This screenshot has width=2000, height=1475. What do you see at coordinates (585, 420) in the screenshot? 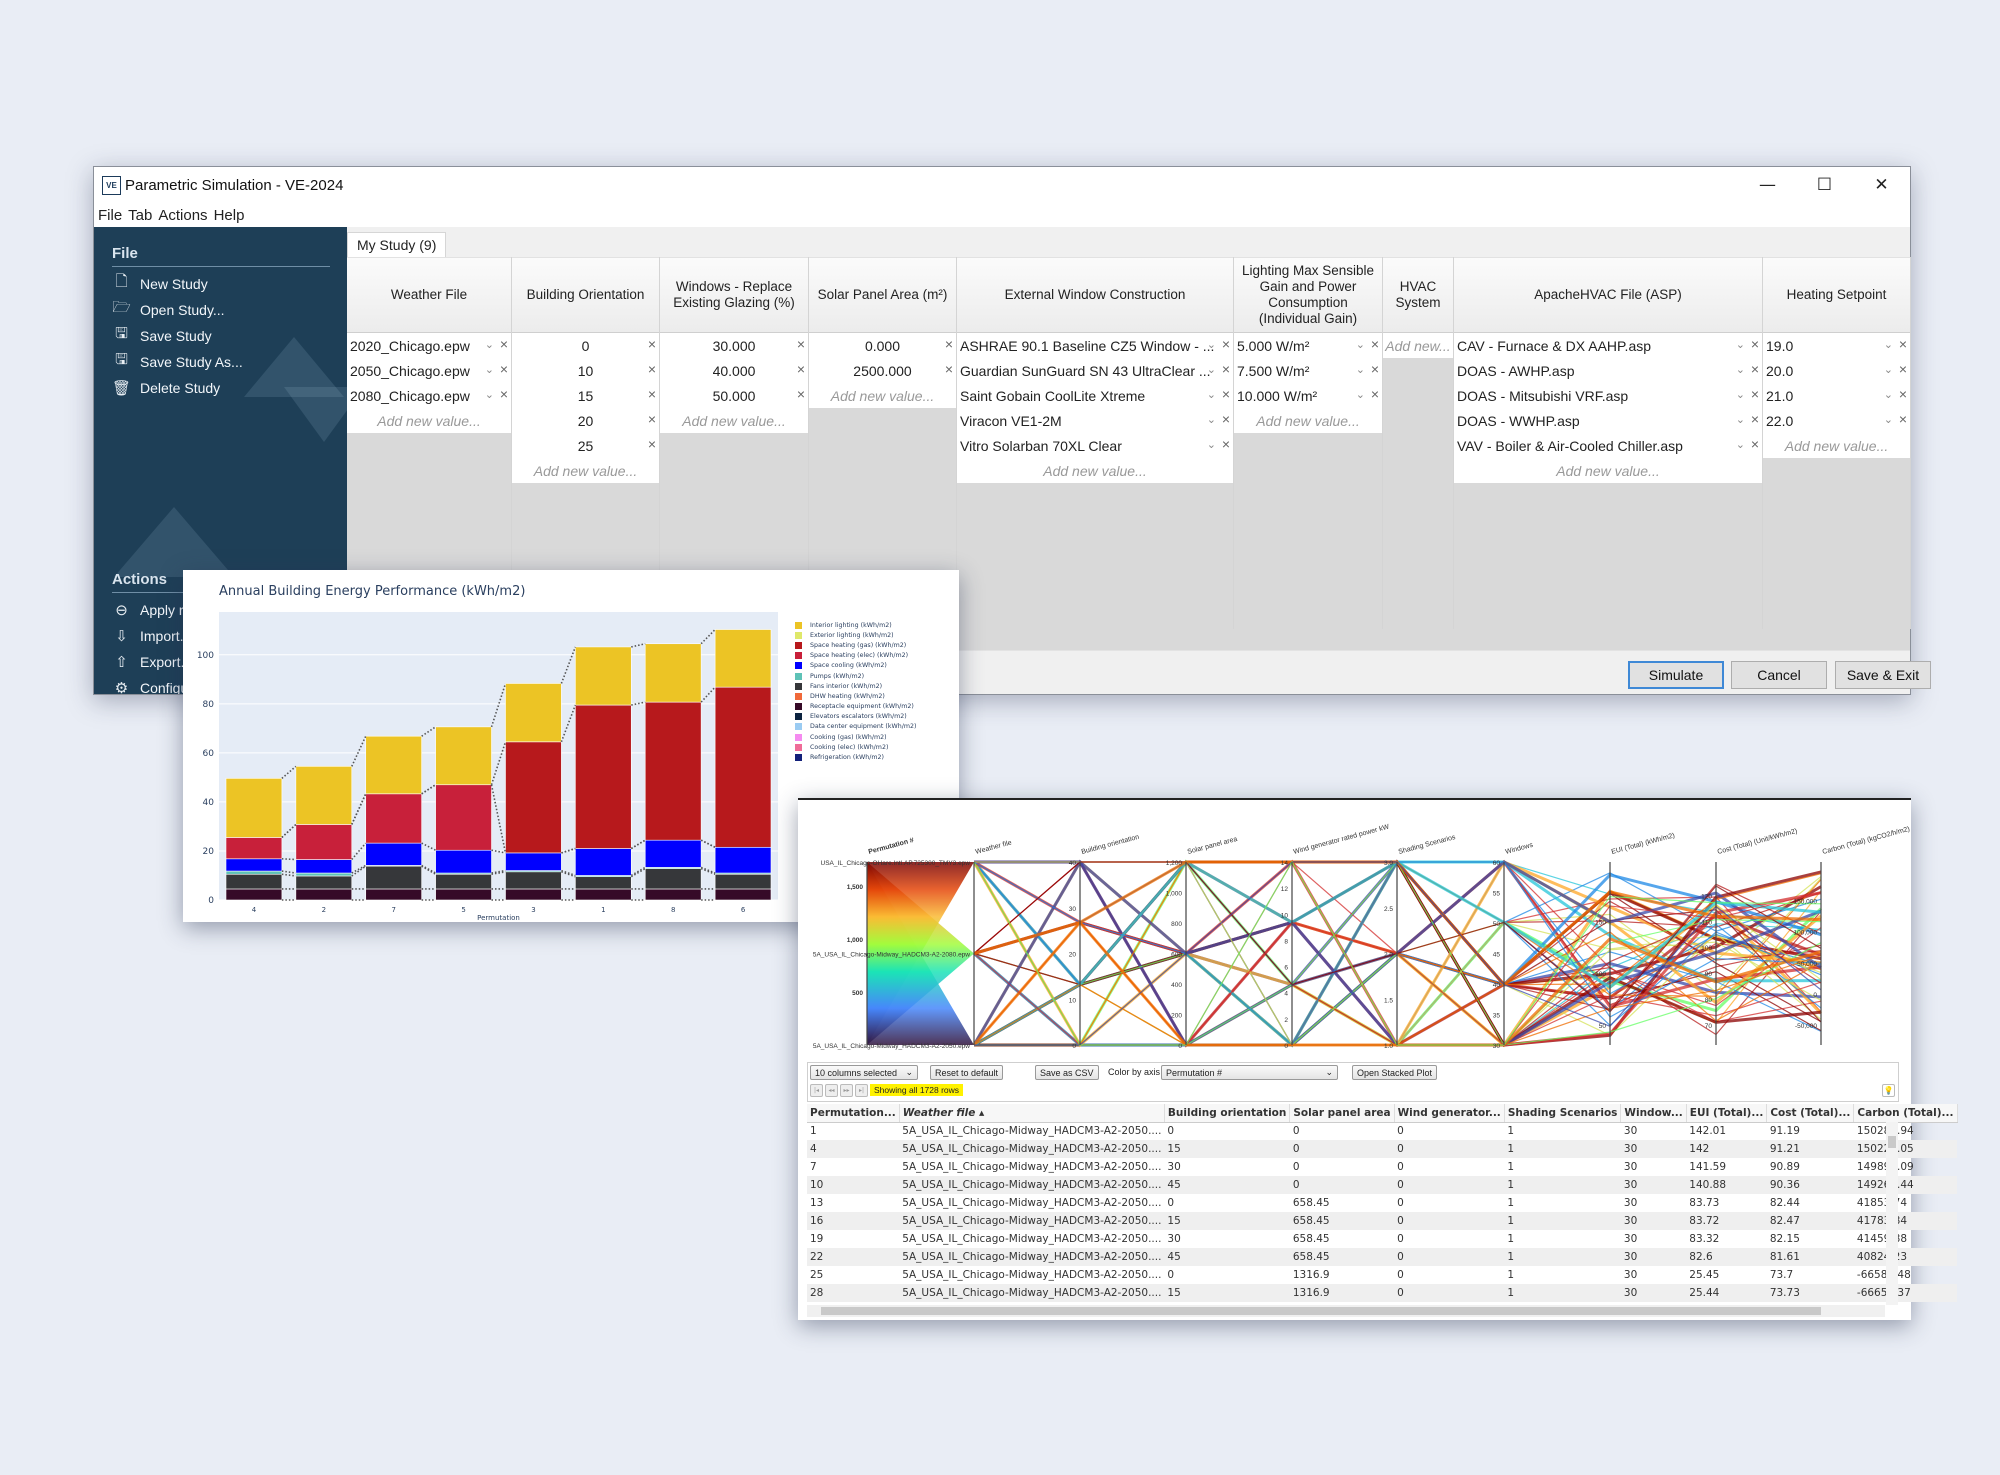
I see `value-cell: 20 ×` at bounding box center [585, 420].